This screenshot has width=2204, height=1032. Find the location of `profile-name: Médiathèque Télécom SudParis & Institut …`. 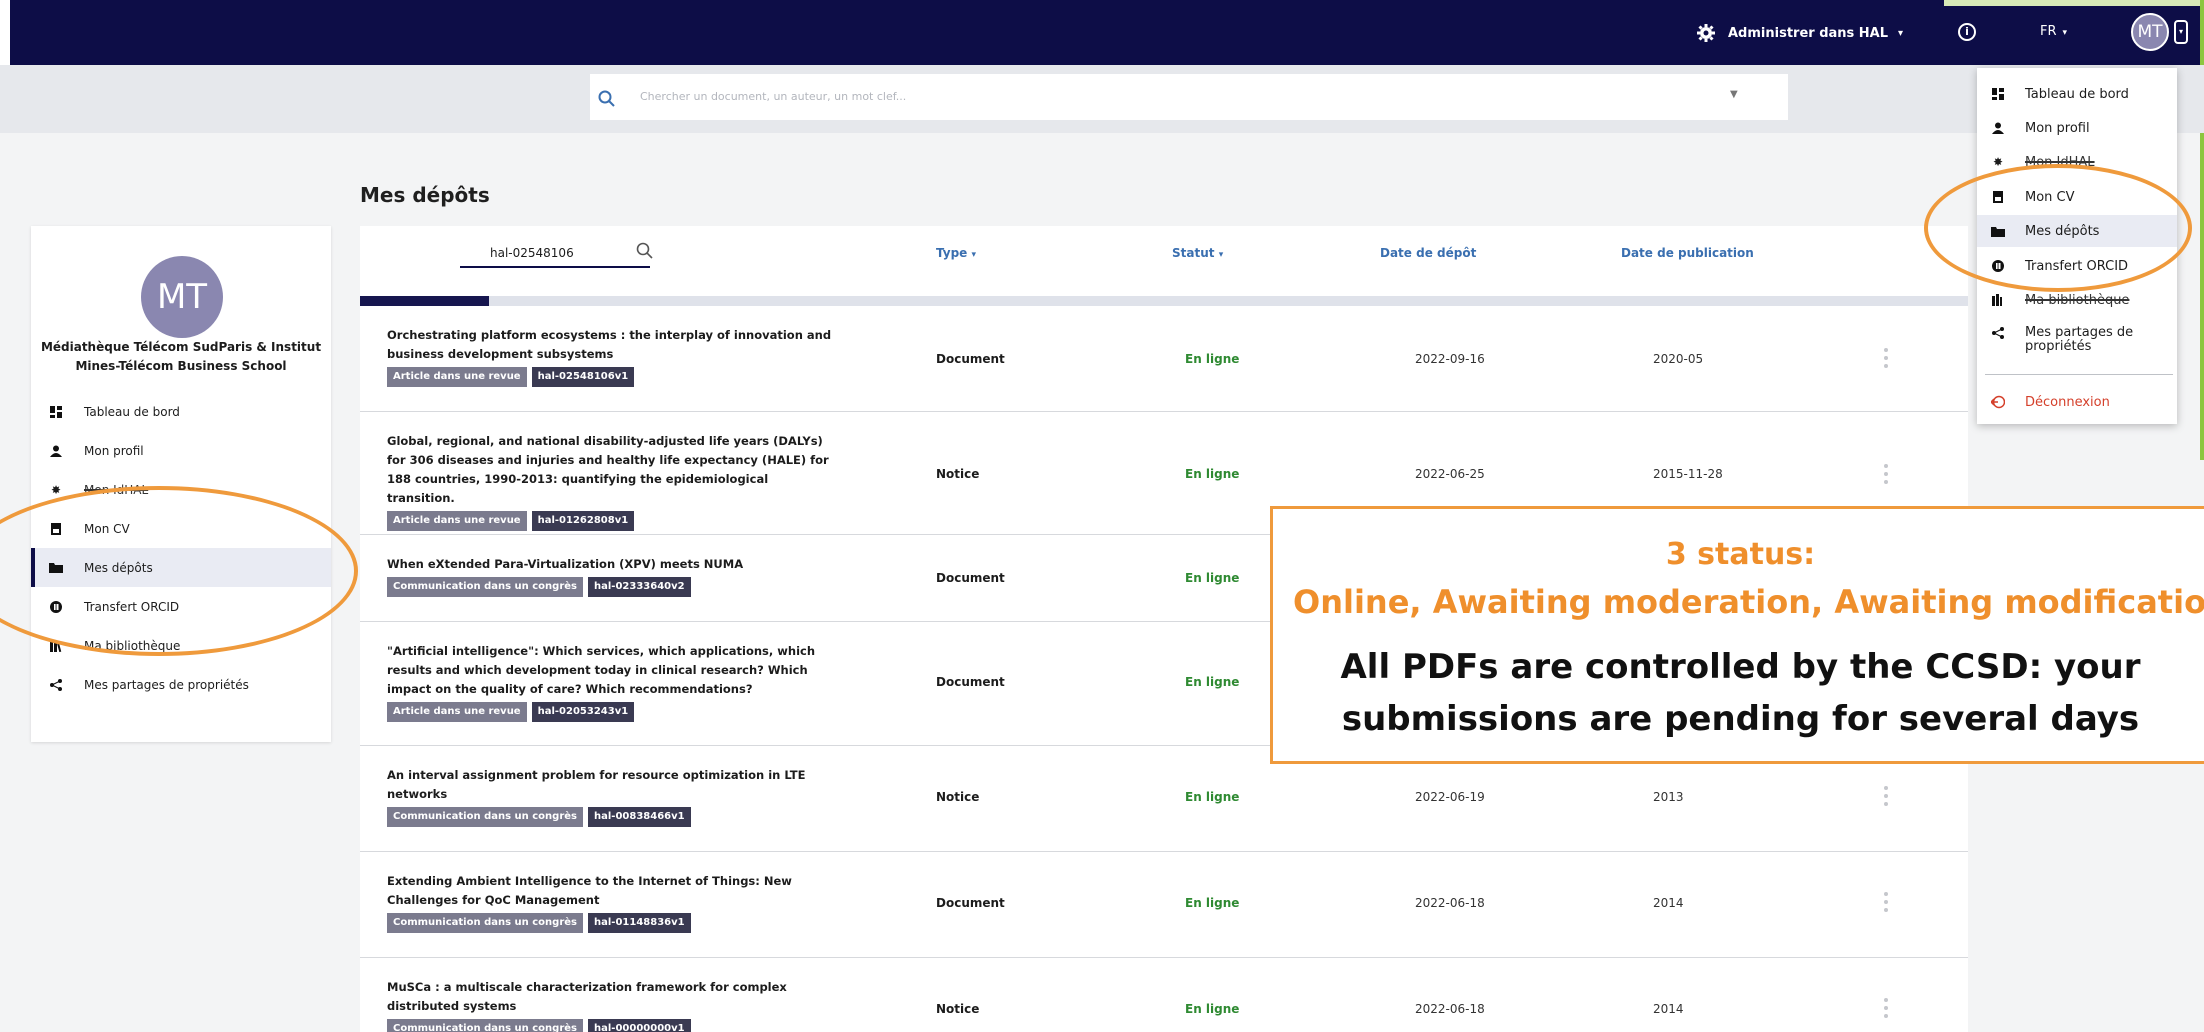

profile-name: Médiathèque Télécom SudParis & Institut … is located at coordinates (181, 356).